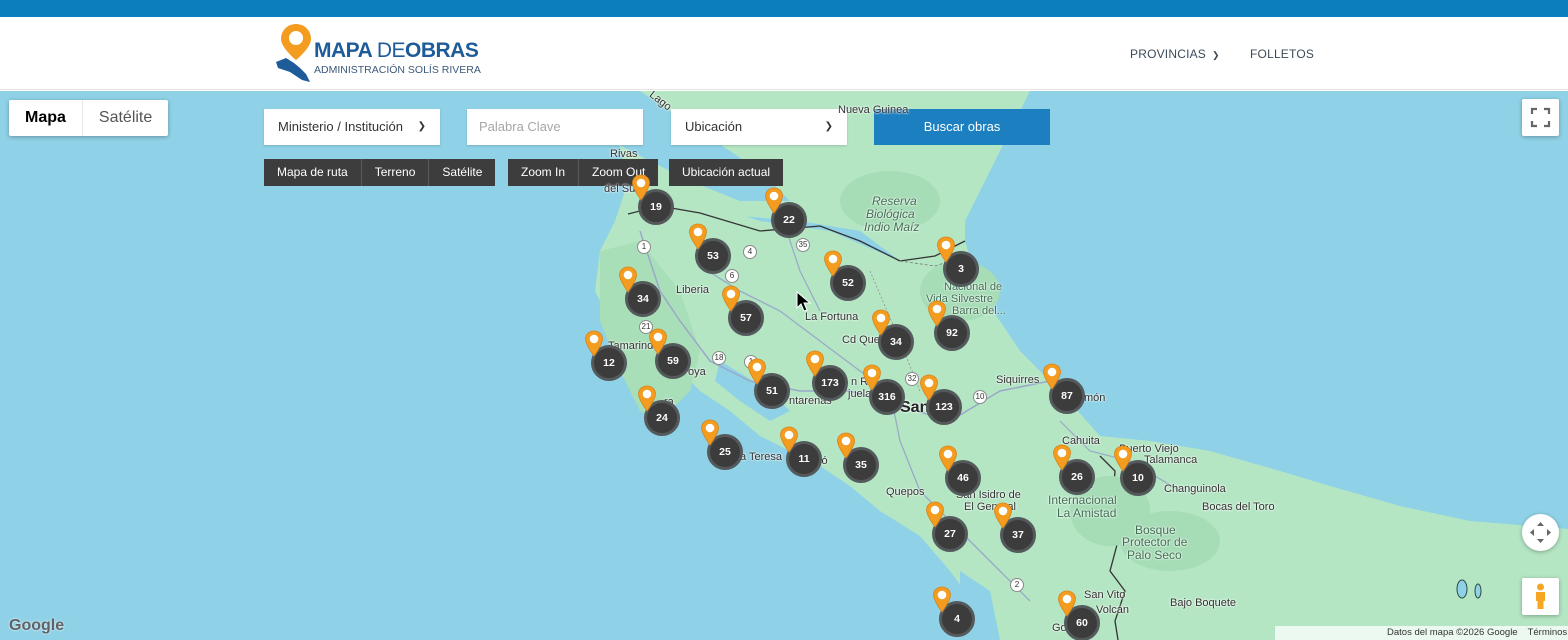 This screenshot has height=640, width=1568. Describe the element at coordinates (1203, 603) in the screenshot. I see `place-label: Bajo Boquete` at that location.